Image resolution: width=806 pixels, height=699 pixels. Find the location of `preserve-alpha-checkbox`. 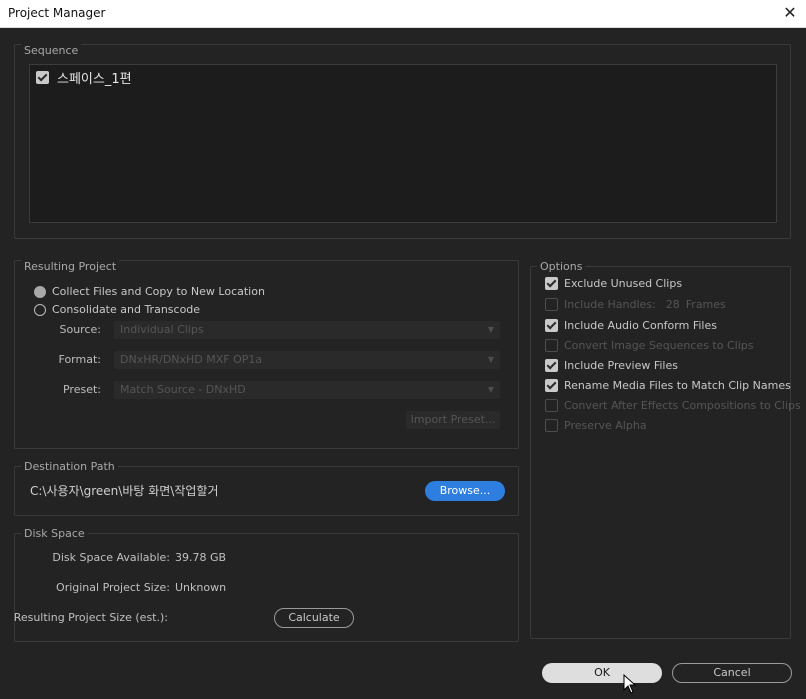

preserve-alpha-checkbox is located at coordinates (551, 425).